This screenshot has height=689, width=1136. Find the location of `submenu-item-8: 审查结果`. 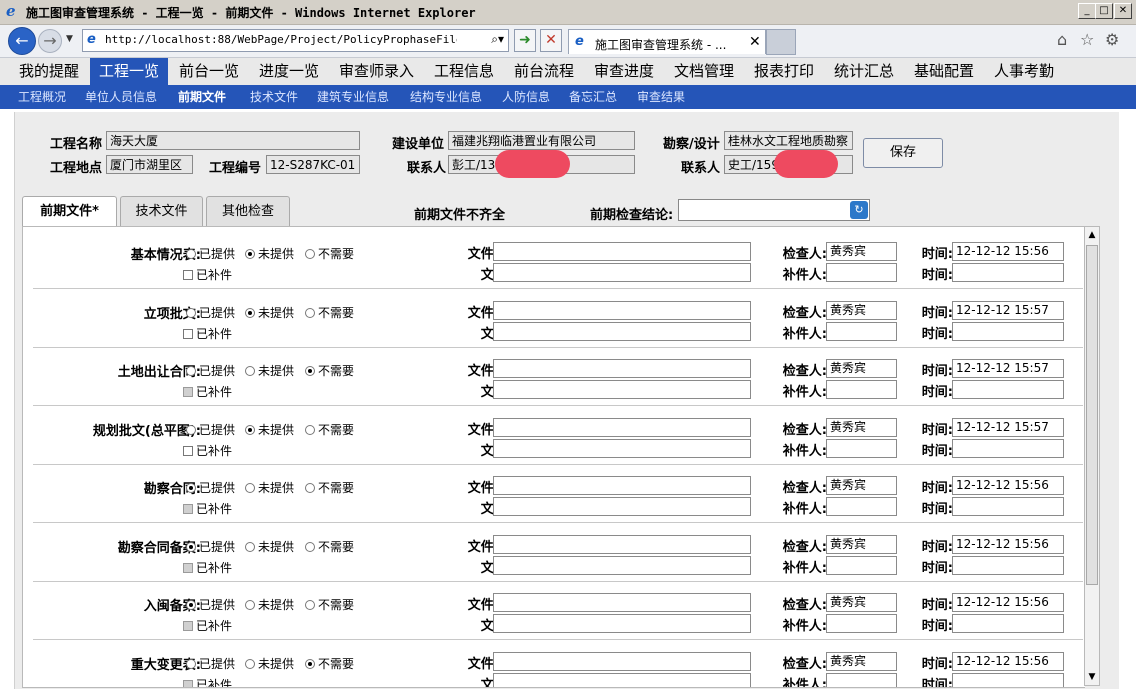

submenu-item-8: 审查结果 is located at coordinates (661, 97).